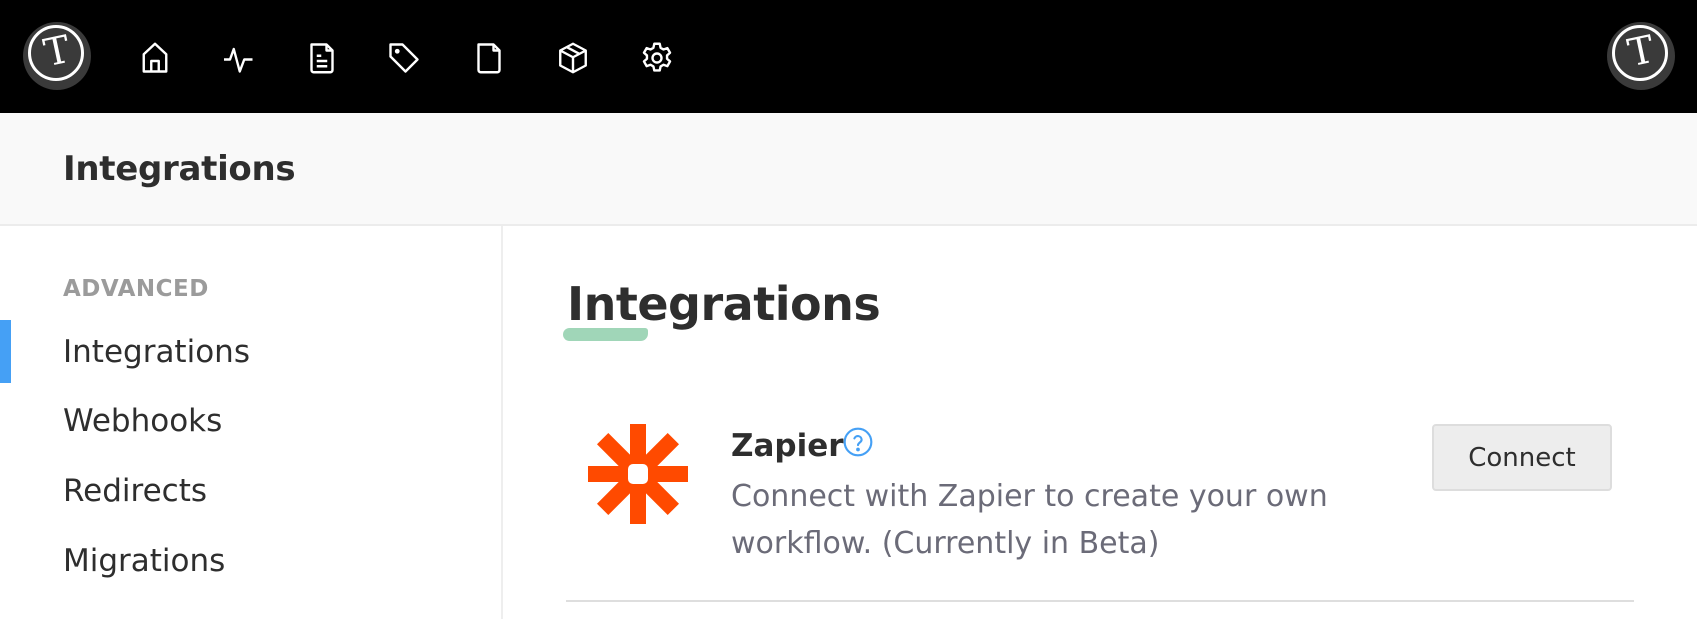 This screenshot has height=619, width=1697. Describe the element at coordinates (1100, 601) in the screenshot. I see `row-divider` at that location.